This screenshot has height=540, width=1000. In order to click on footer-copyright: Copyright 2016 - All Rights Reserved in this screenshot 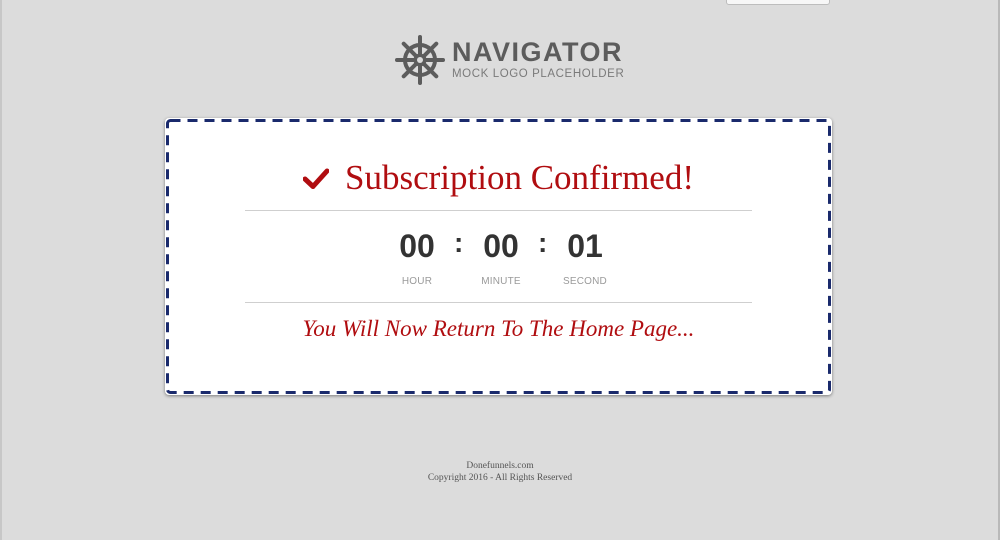, I will do `click(500, 478)`.